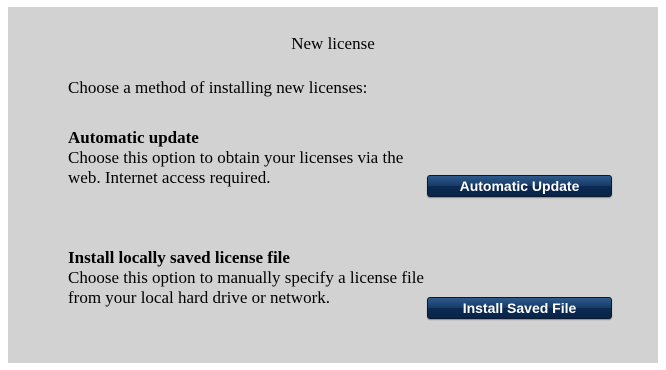  I want to click on install-saved-file-button: Install Saved File, so click(519, 308).